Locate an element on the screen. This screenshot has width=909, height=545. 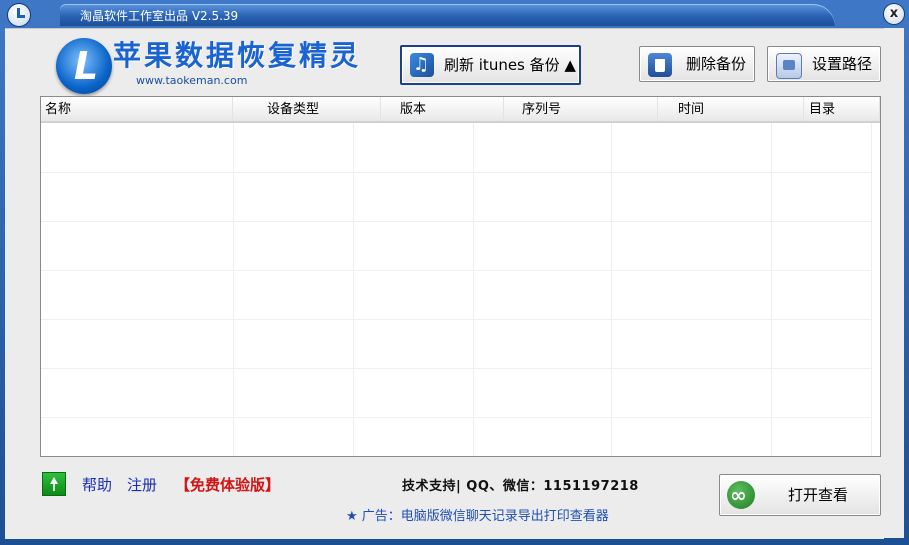
register-link: 注册 is located at coordinates (142, 485).